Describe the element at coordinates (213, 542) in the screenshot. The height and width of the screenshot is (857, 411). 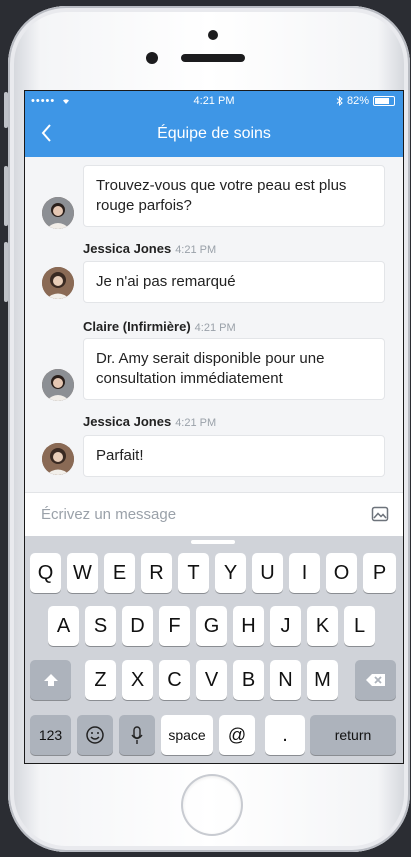
I see `keyboard-handle` at that location.